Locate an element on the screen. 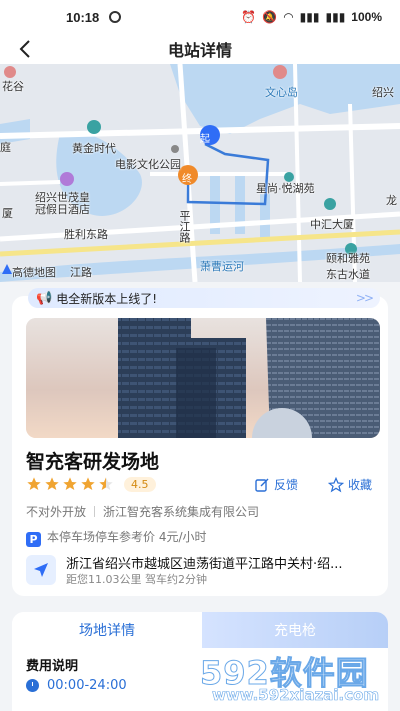 The width and height of the screenshot is (400, 711). map-label-huagu: 花谷 is located at coordinates (13, 87).